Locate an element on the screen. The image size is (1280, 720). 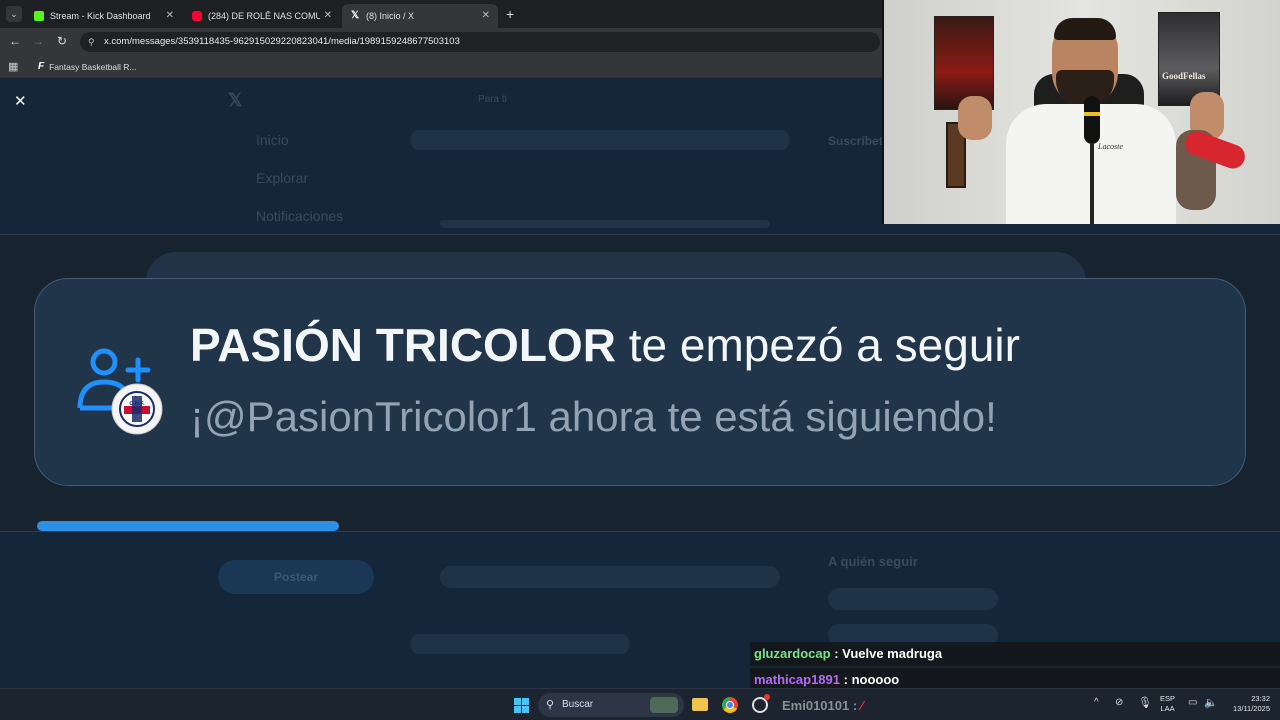
tab-search-button: ⌄ is located at coordinates (14, 14).